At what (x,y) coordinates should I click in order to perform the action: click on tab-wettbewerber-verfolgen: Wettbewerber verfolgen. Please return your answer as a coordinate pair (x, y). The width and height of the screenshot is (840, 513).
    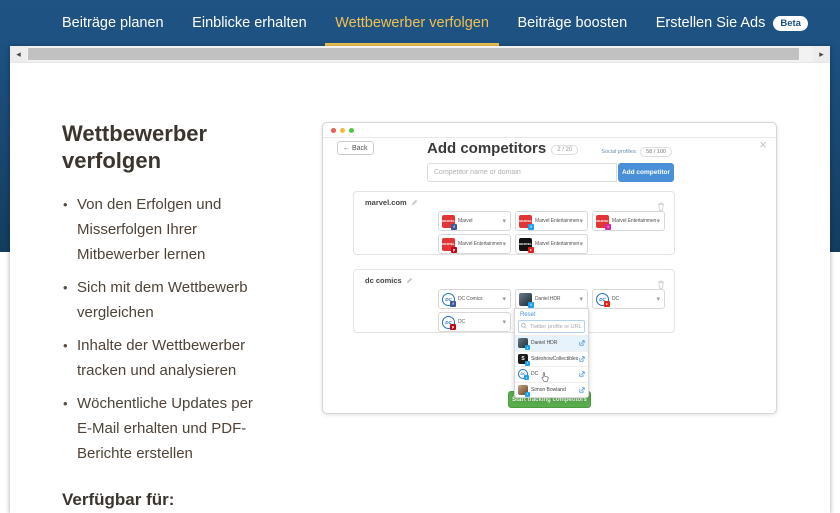
    Looking at the image, I should click on (412, 23).